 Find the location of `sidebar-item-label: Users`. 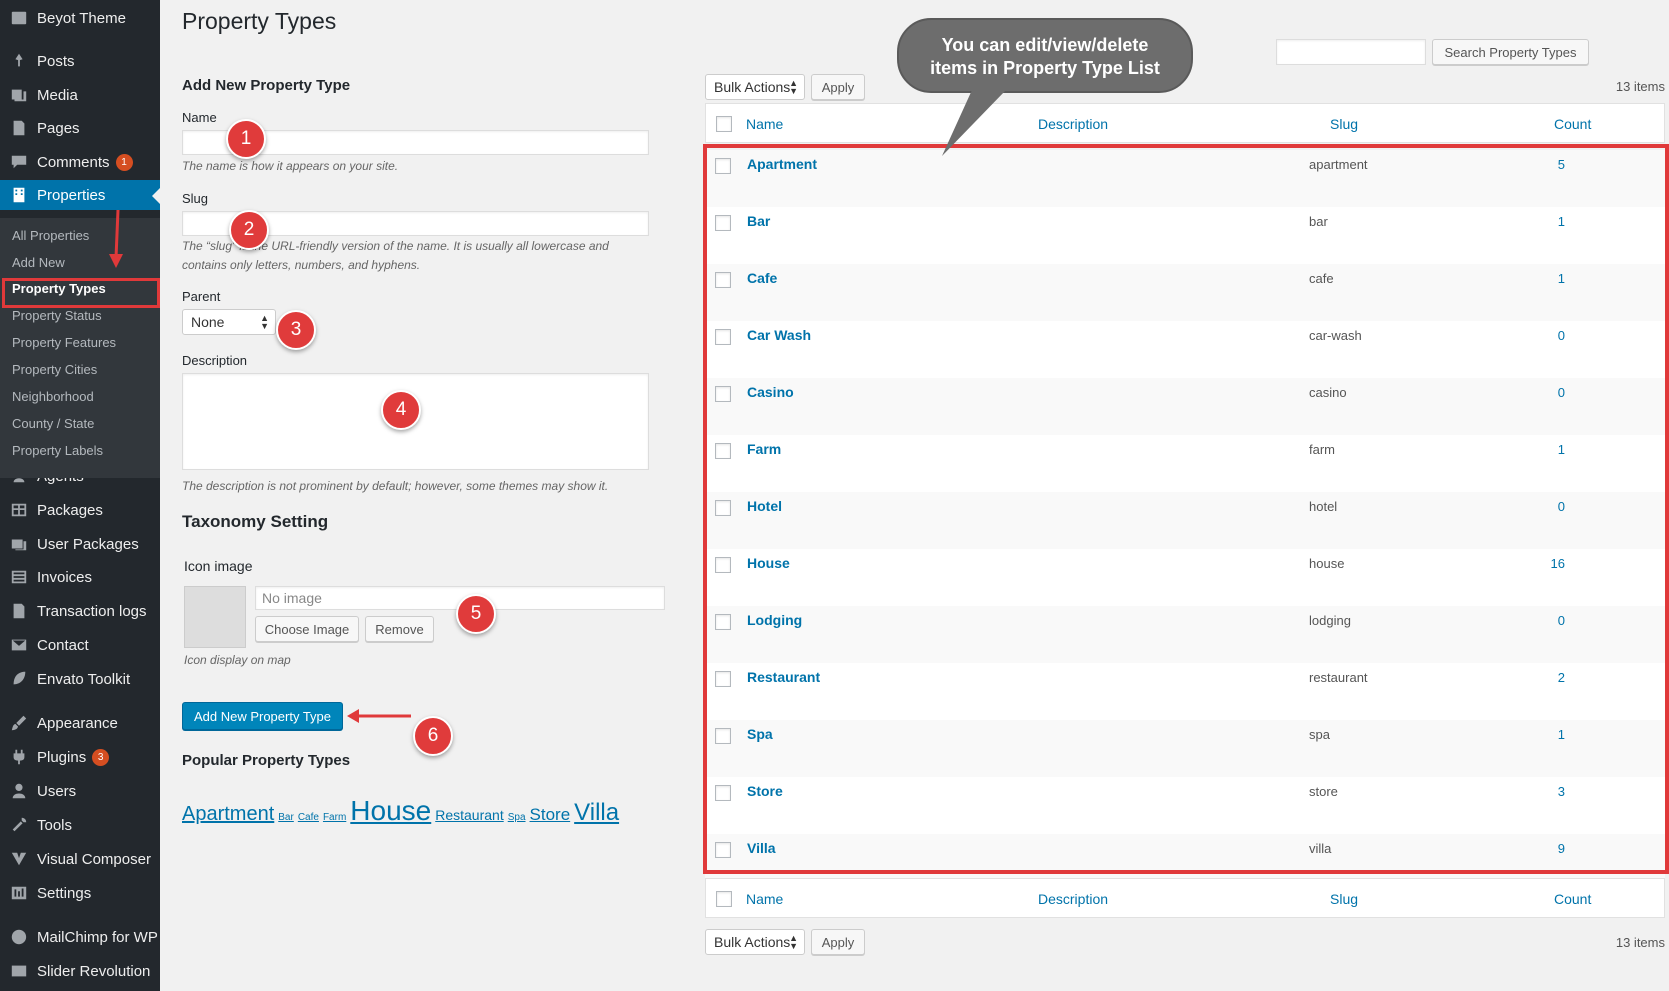

sidebar-item-label: Users is located at coordinates (57, 791).